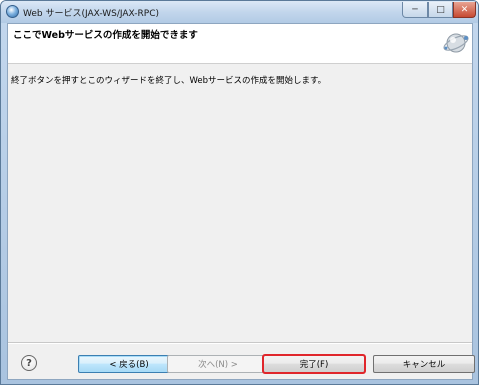 The width and height of the screenshot is (479, 385). Describe the element at coordinates (218, 364) in the screenshot. I see `next-button: 次へ(N) >` at that location.